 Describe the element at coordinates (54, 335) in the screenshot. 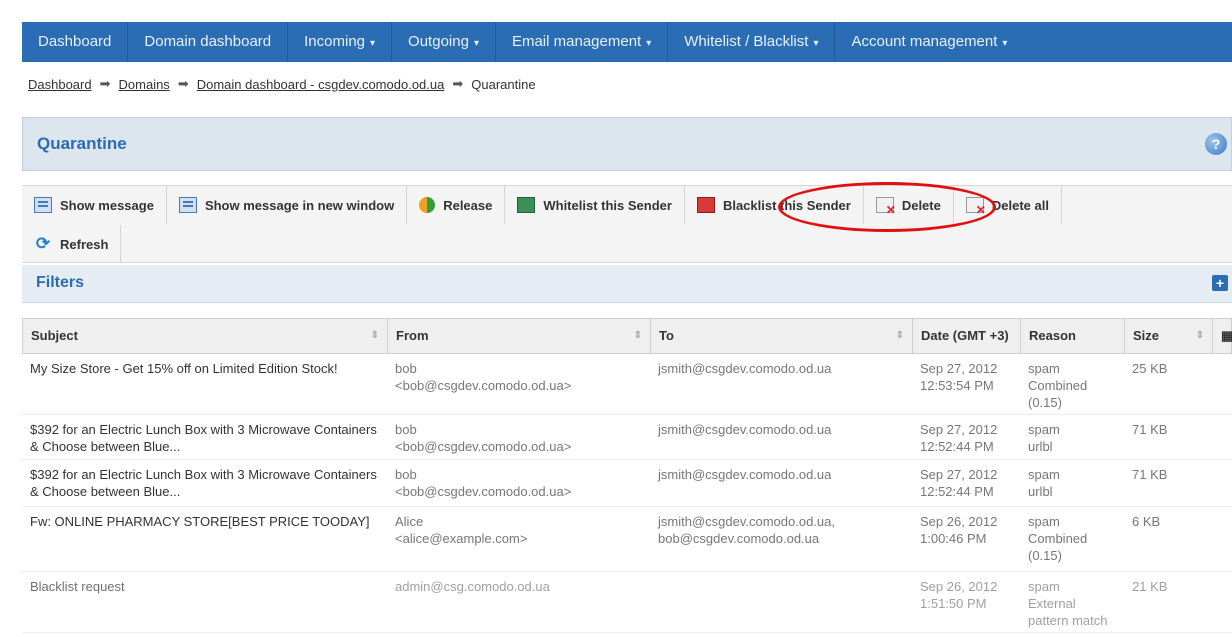

I see `header-label: Subject` at that location.